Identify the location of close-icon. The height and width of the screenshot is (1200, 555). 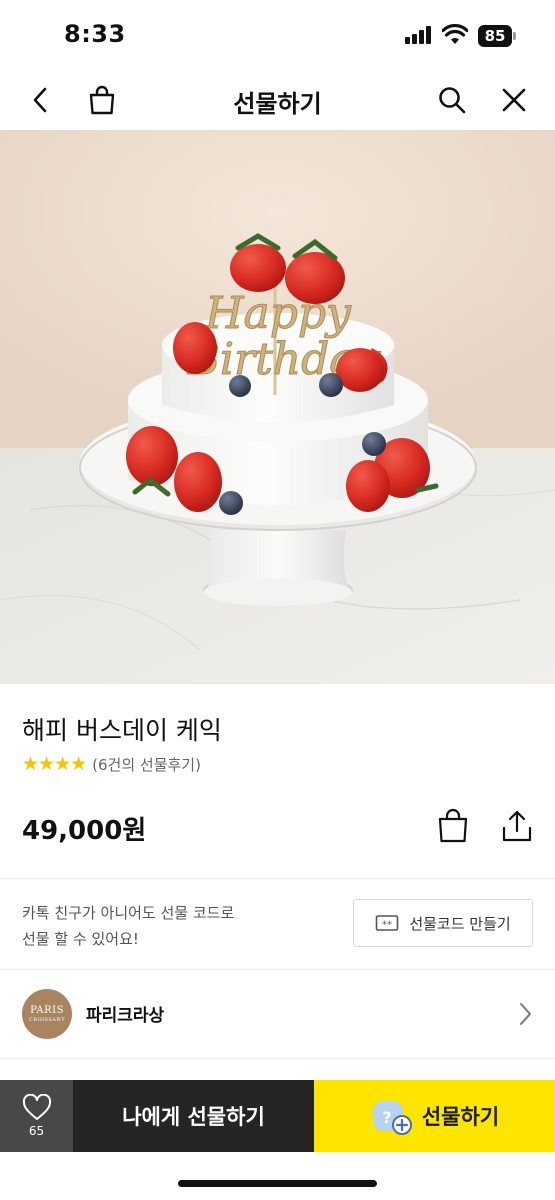
(514, 100).